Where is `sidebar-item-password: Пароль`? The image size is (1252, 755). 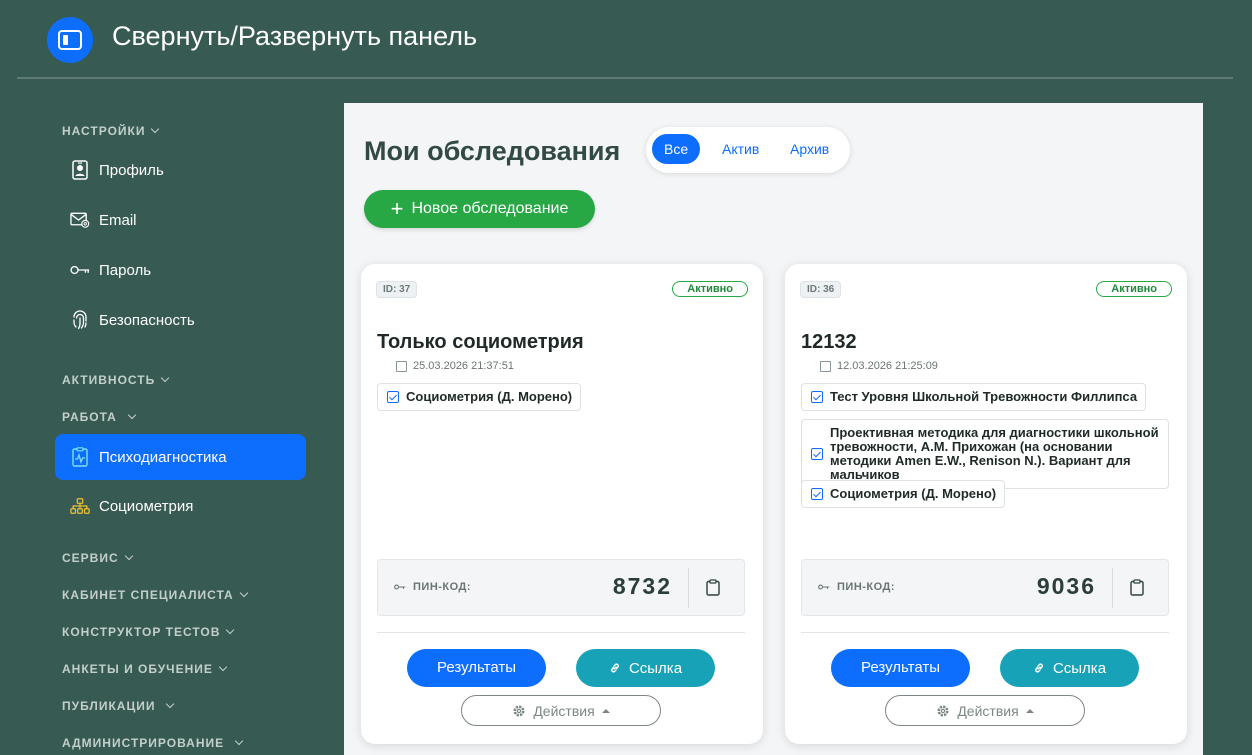 sidebar-item-password: Пароль is located at coordinates (110, 270).